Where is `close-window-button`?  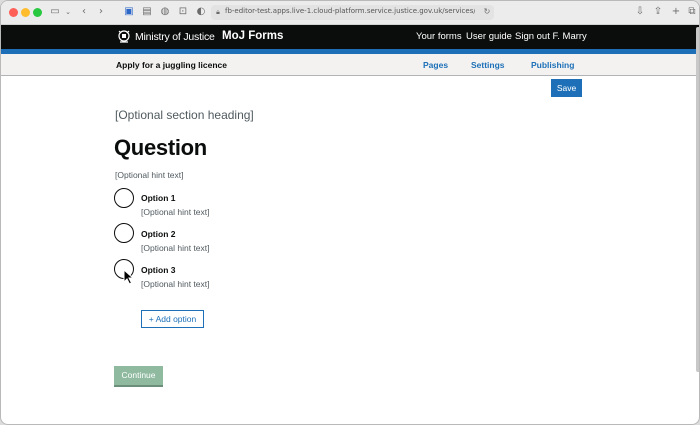 close-window-button is located at coordinates (13, 12).